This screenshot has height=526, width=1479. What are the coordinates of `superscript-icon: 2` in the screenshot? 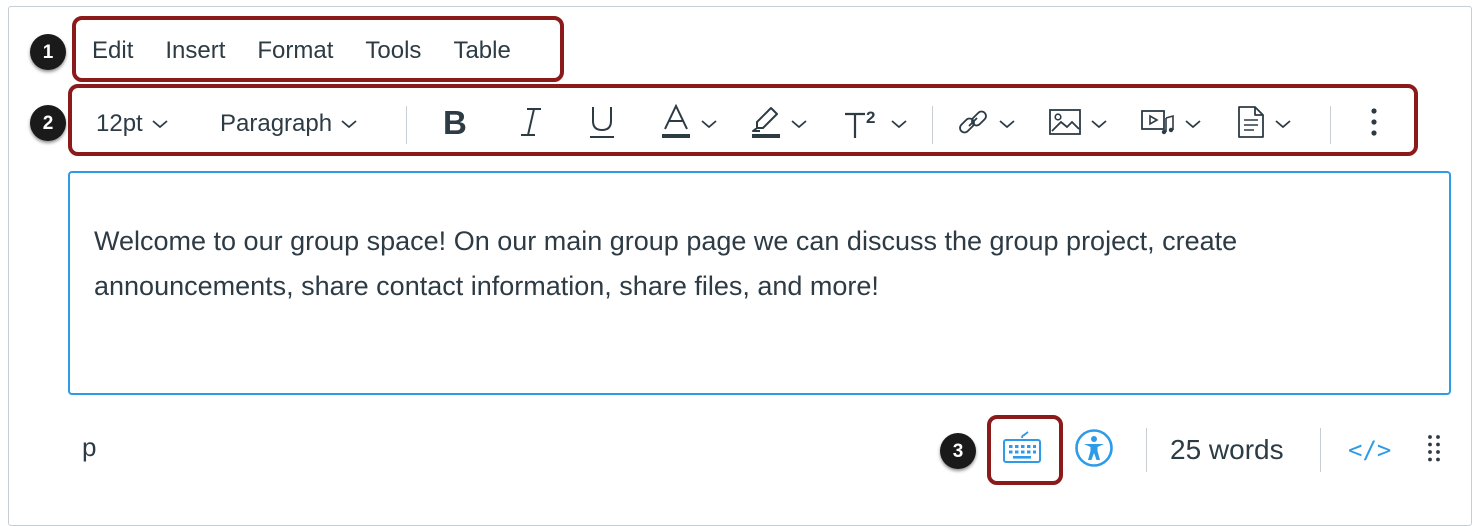 It's located at (862, 124).